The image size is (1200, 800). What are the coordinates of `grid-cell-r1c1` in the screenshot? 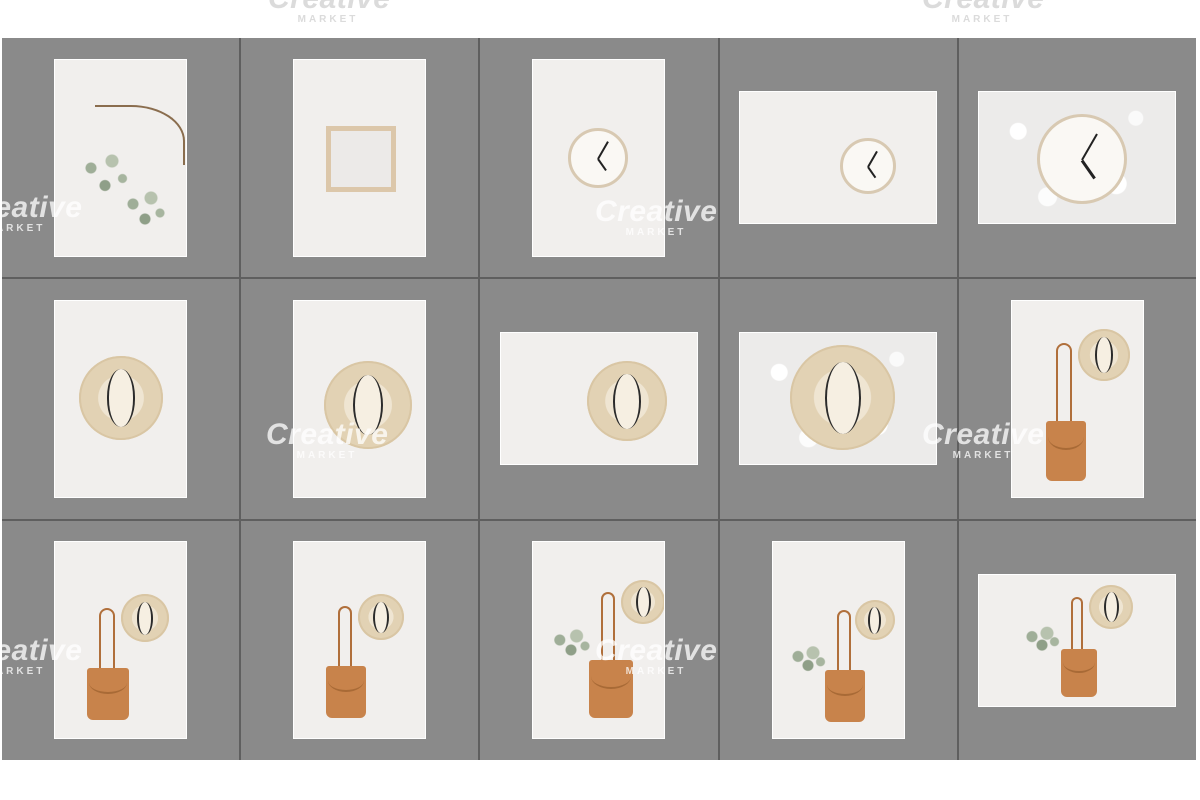 It's located at (121, 158).